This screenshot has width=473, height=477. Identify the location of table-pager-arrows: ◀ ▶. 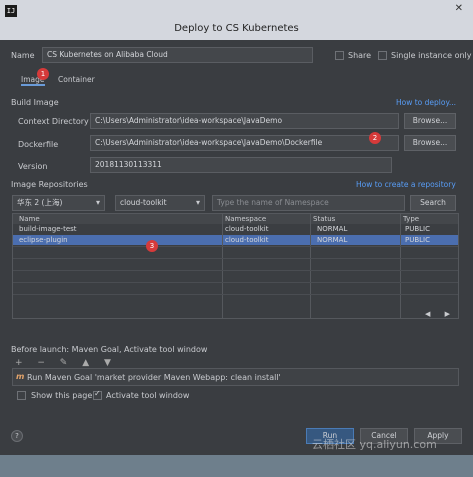
(440, 314).